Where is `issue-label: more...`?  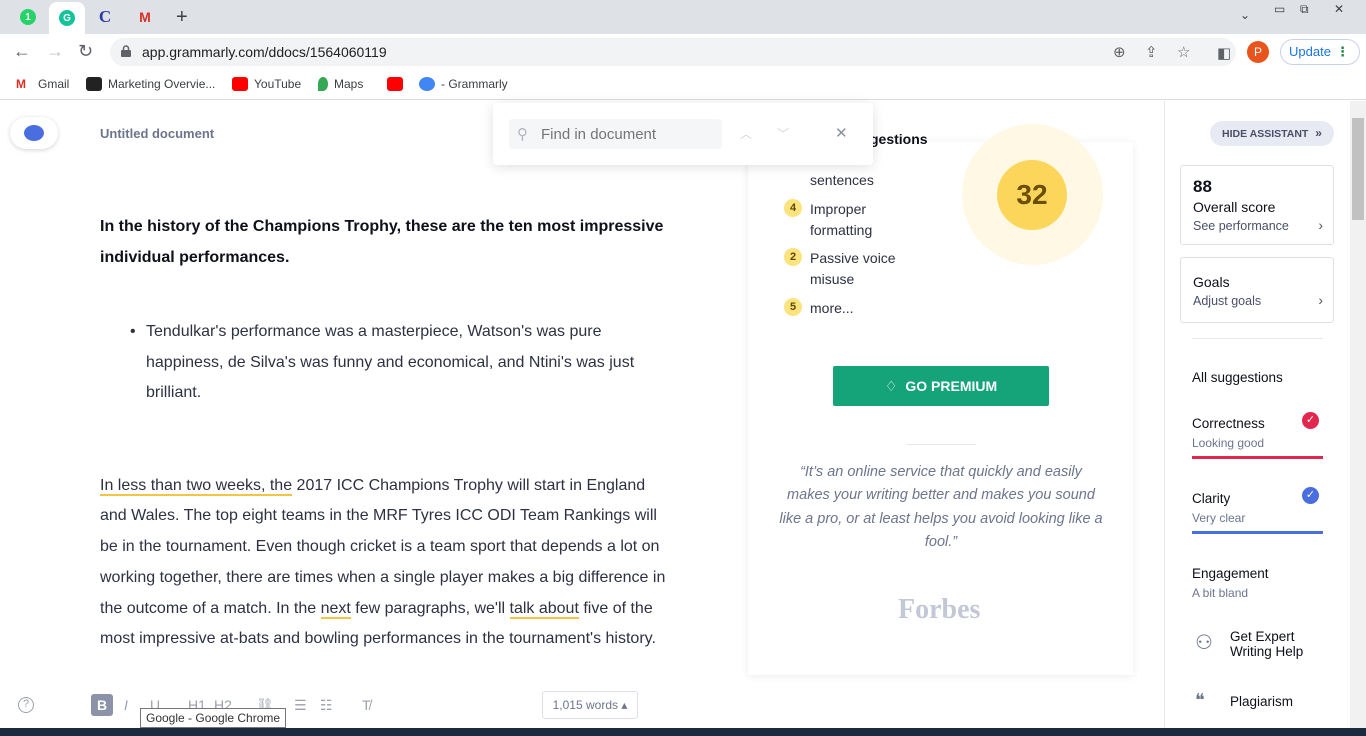 issue-label: more... is located at coordinates (832, 308).